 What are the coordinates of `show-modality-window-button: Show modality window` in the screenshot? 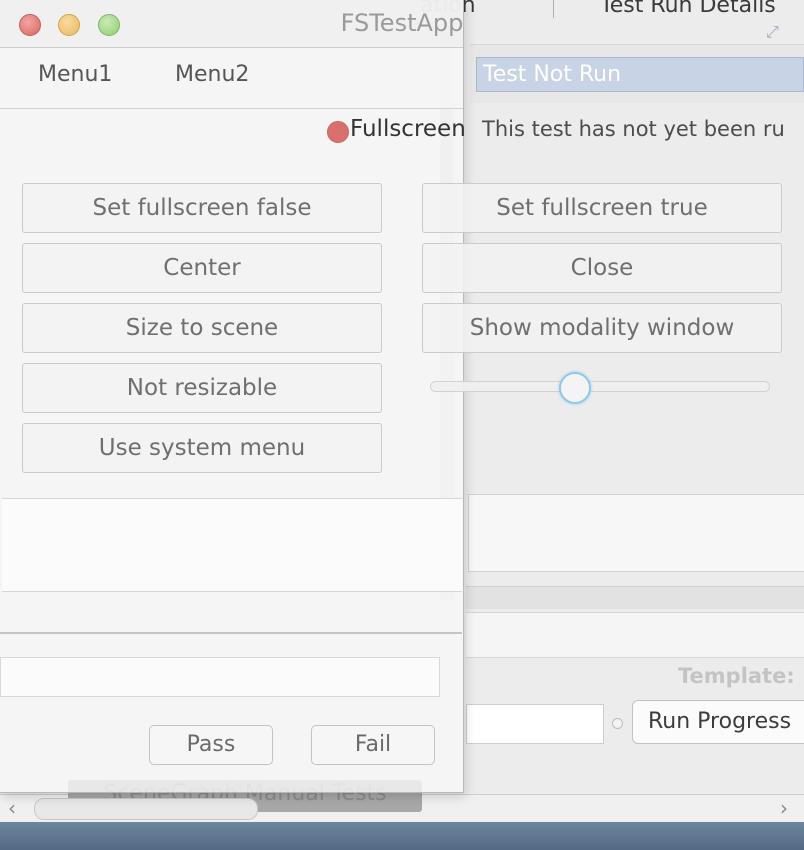 It's located at (602, 328).